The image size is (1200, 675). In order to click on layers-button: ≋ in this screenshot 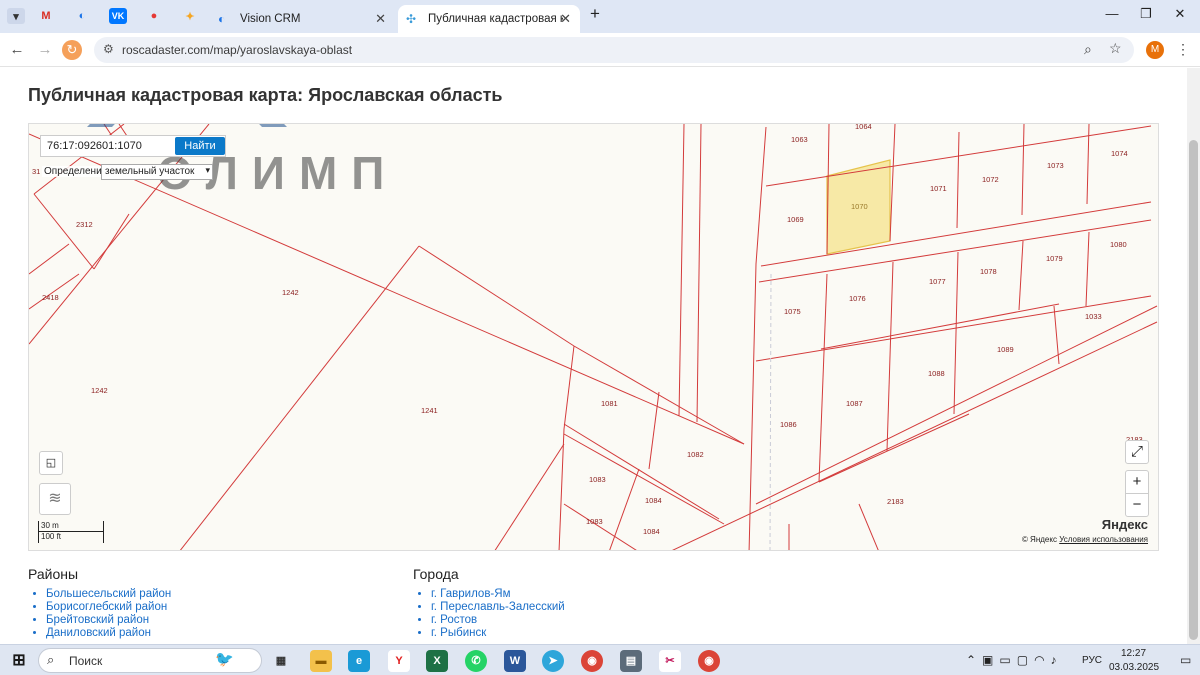, I will do `click(55, 499)`.